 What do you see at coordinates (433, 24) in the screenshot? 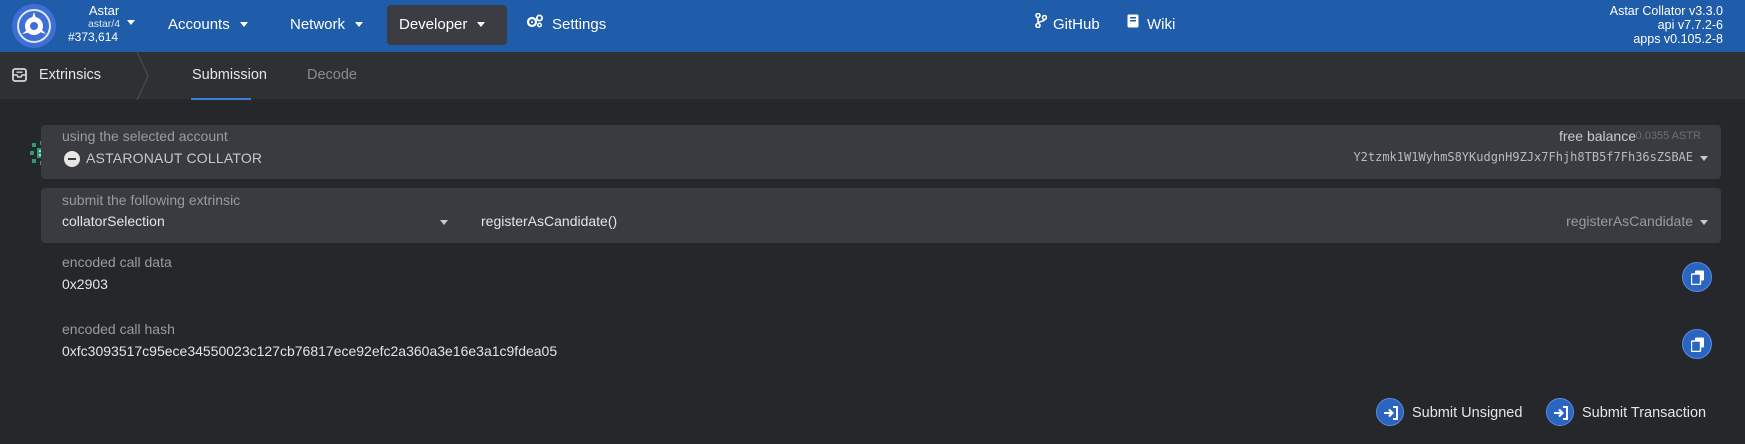
I see `menu-developer-label: Developer` at bounding box center [433, 24].